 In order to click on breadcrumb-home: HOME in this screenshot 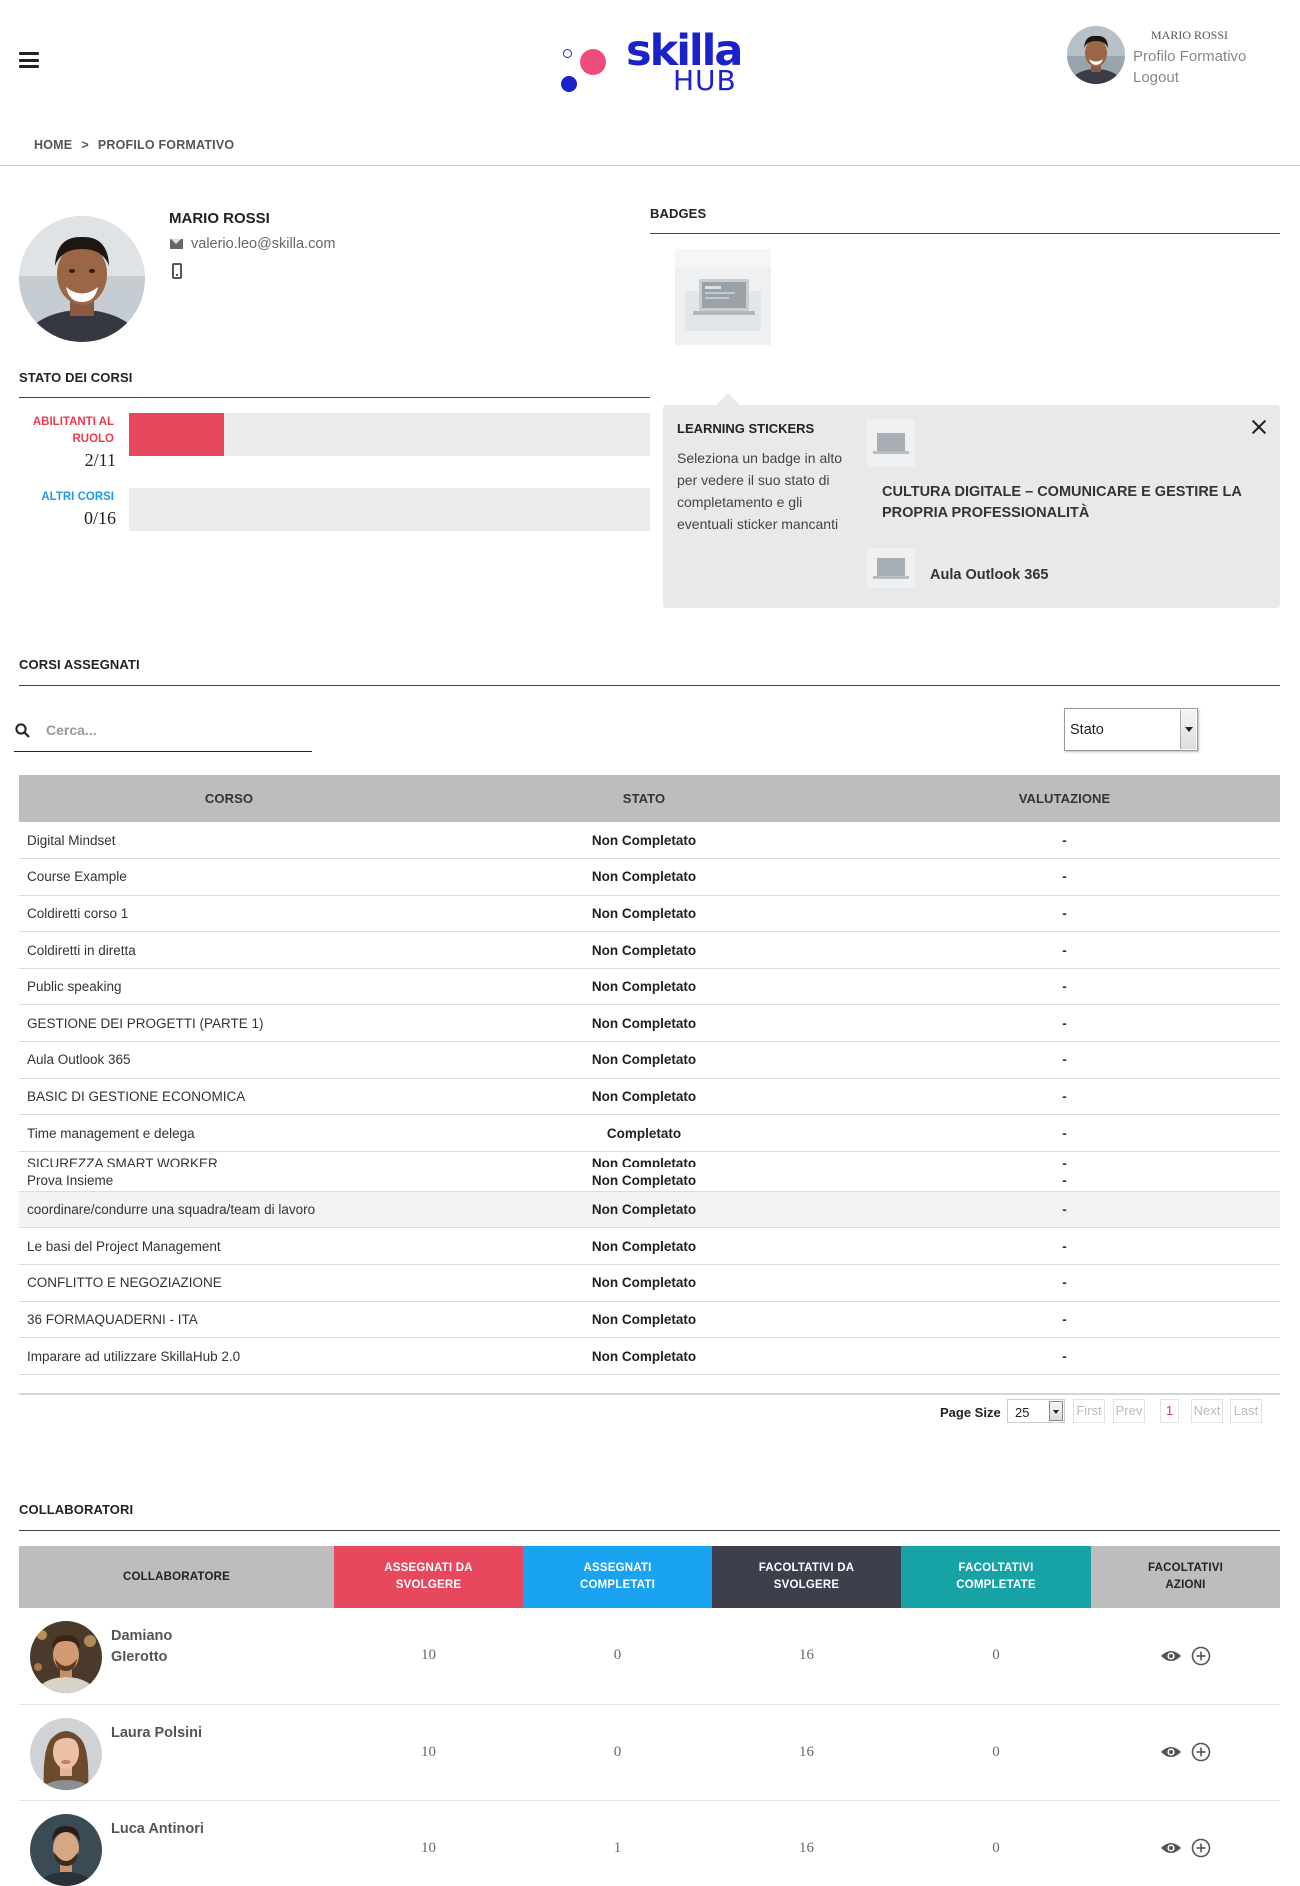, I will do `click(53, 145)`.